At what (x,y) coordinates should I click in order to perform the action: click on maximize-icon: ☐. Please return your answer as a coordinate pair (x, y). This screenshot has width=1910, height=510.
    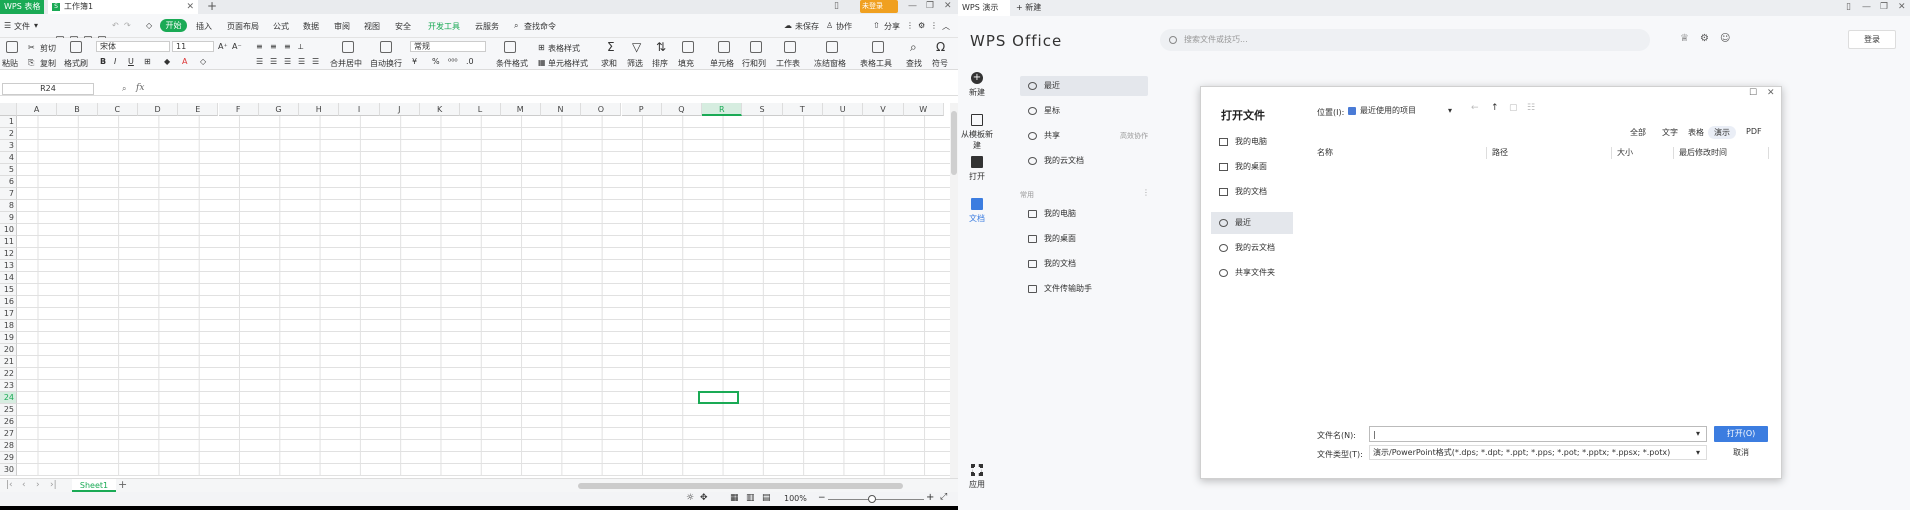
    Looking at the image, I should click on (1753, 93).